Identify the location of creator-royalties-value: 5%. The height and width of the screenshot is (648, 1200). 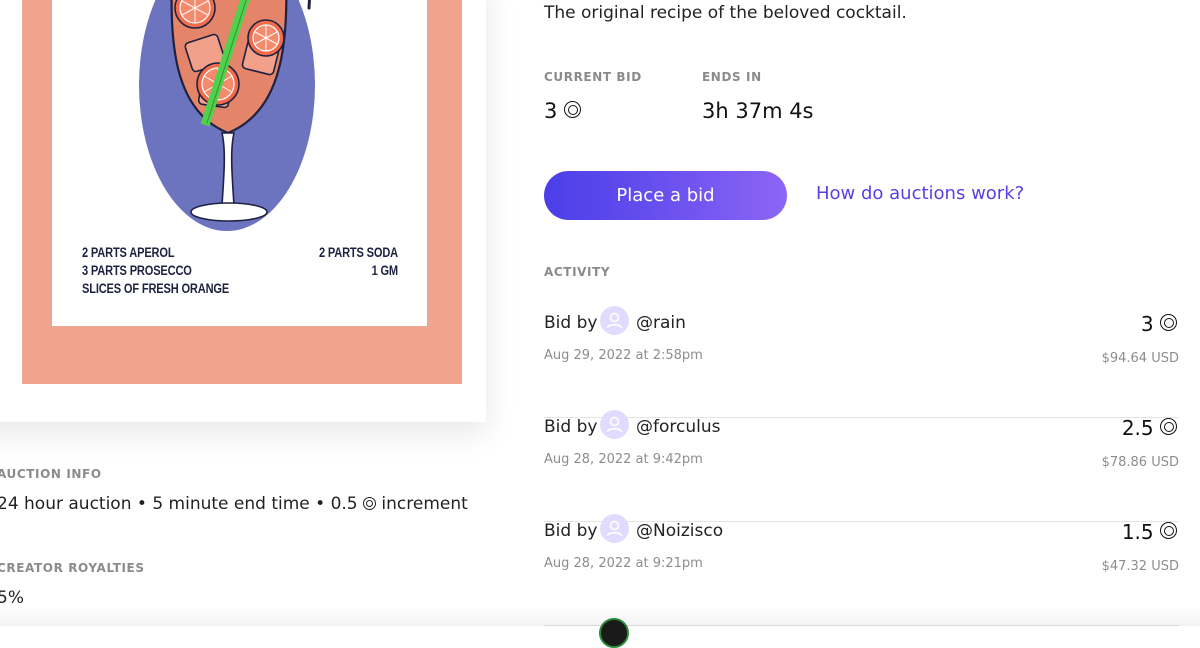
(12, 598).